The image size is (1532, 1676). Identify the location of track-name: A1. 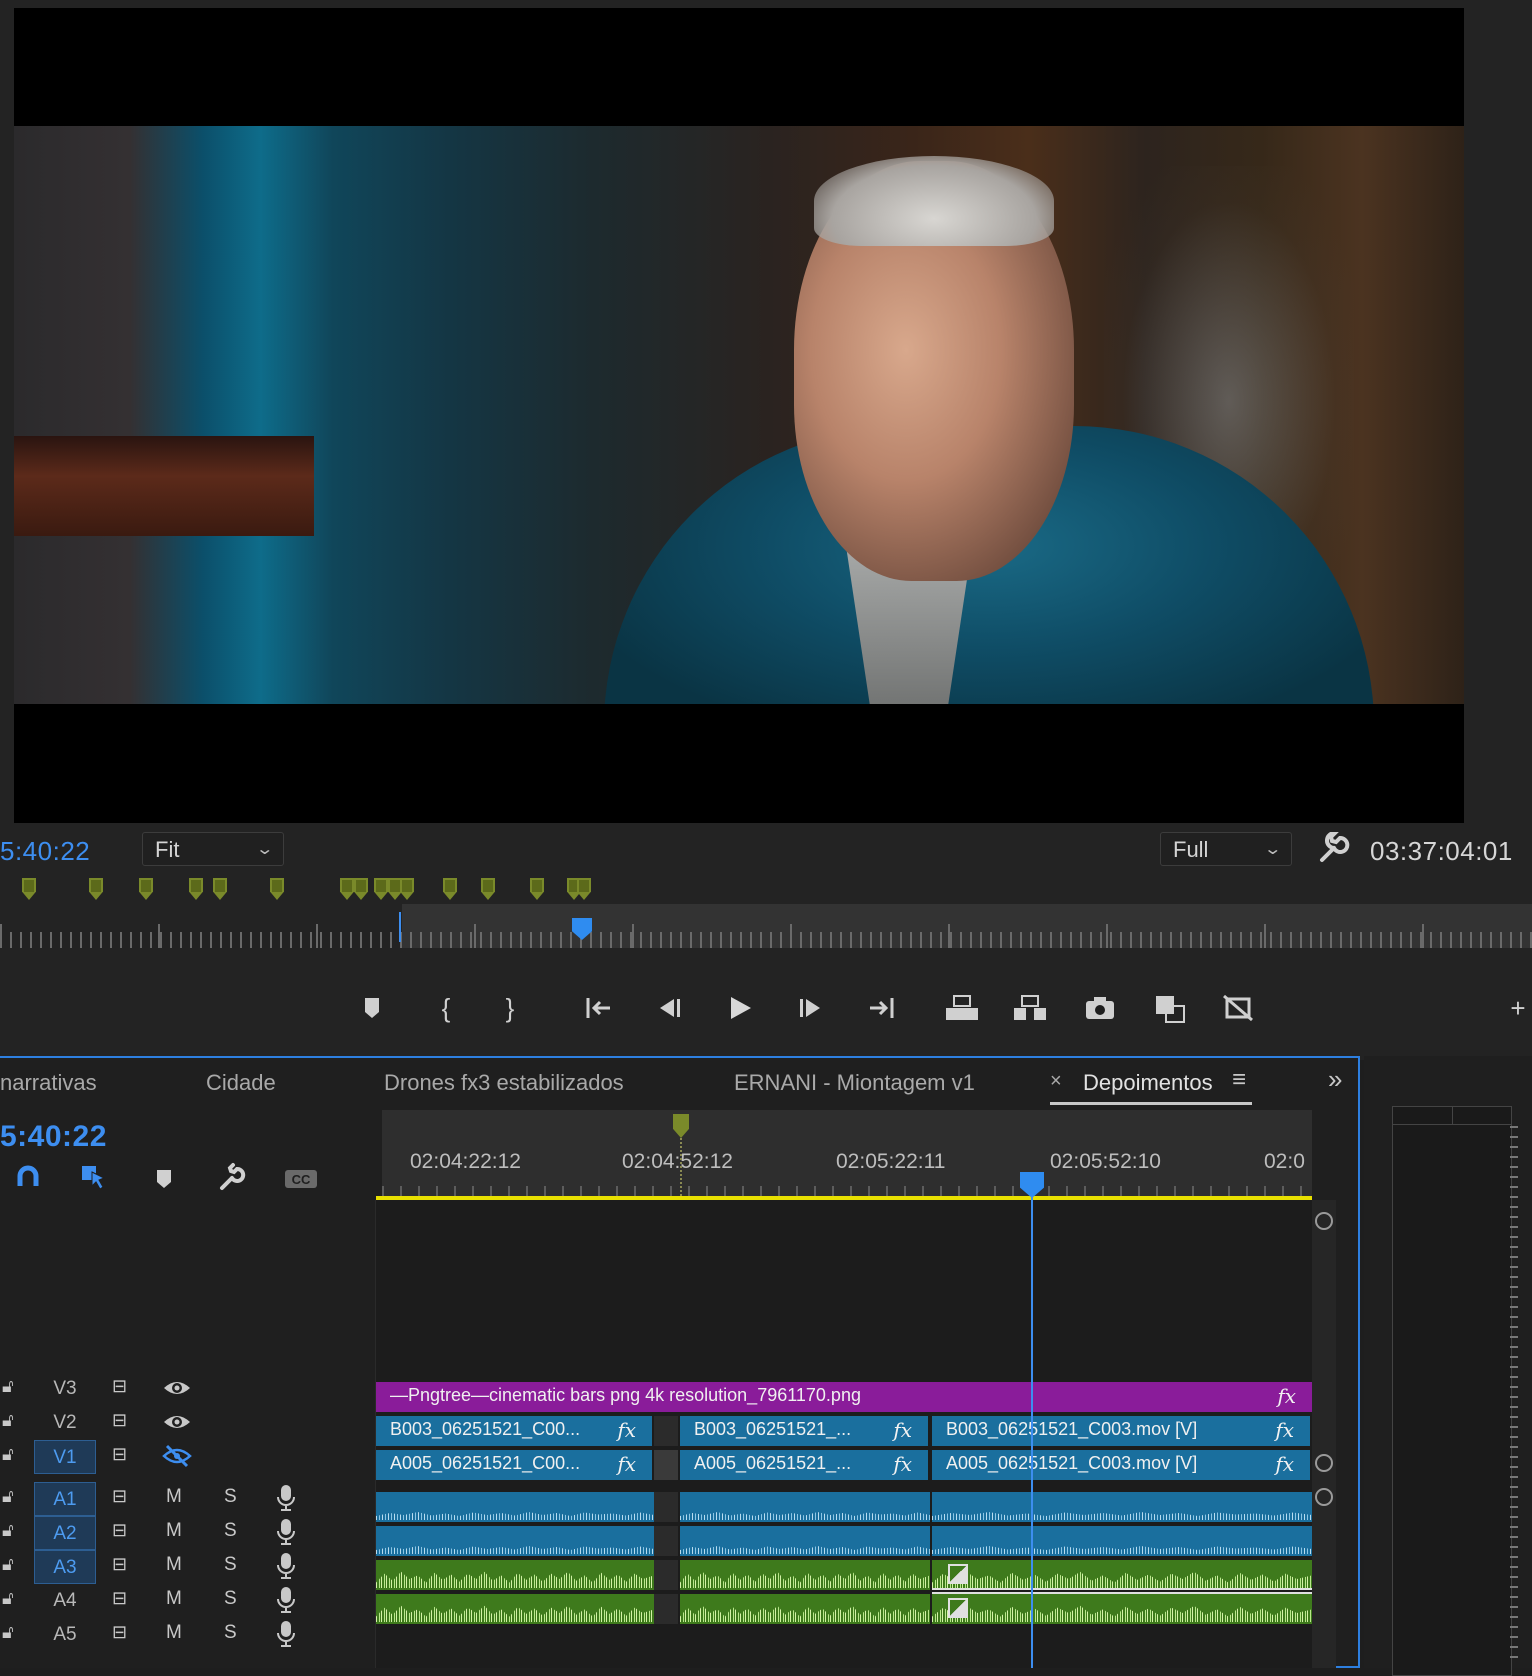
(65, 1499).